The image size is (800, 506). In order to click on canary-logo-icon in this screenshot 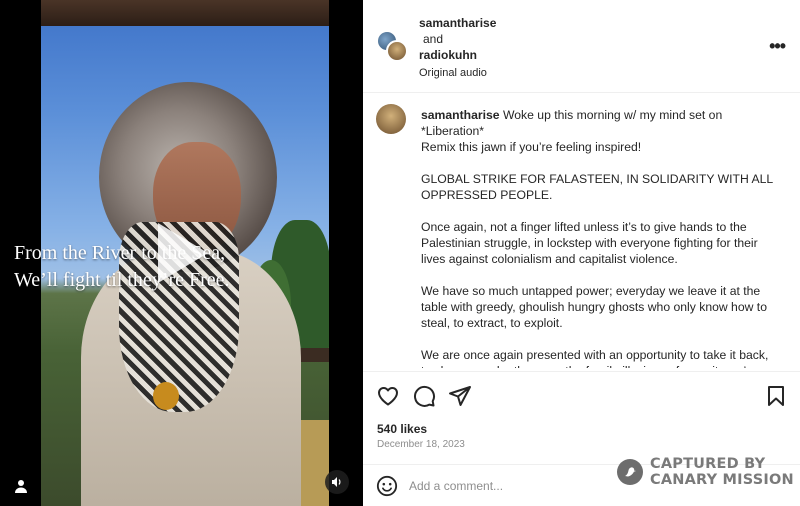, I will do `click(630, 472)`.